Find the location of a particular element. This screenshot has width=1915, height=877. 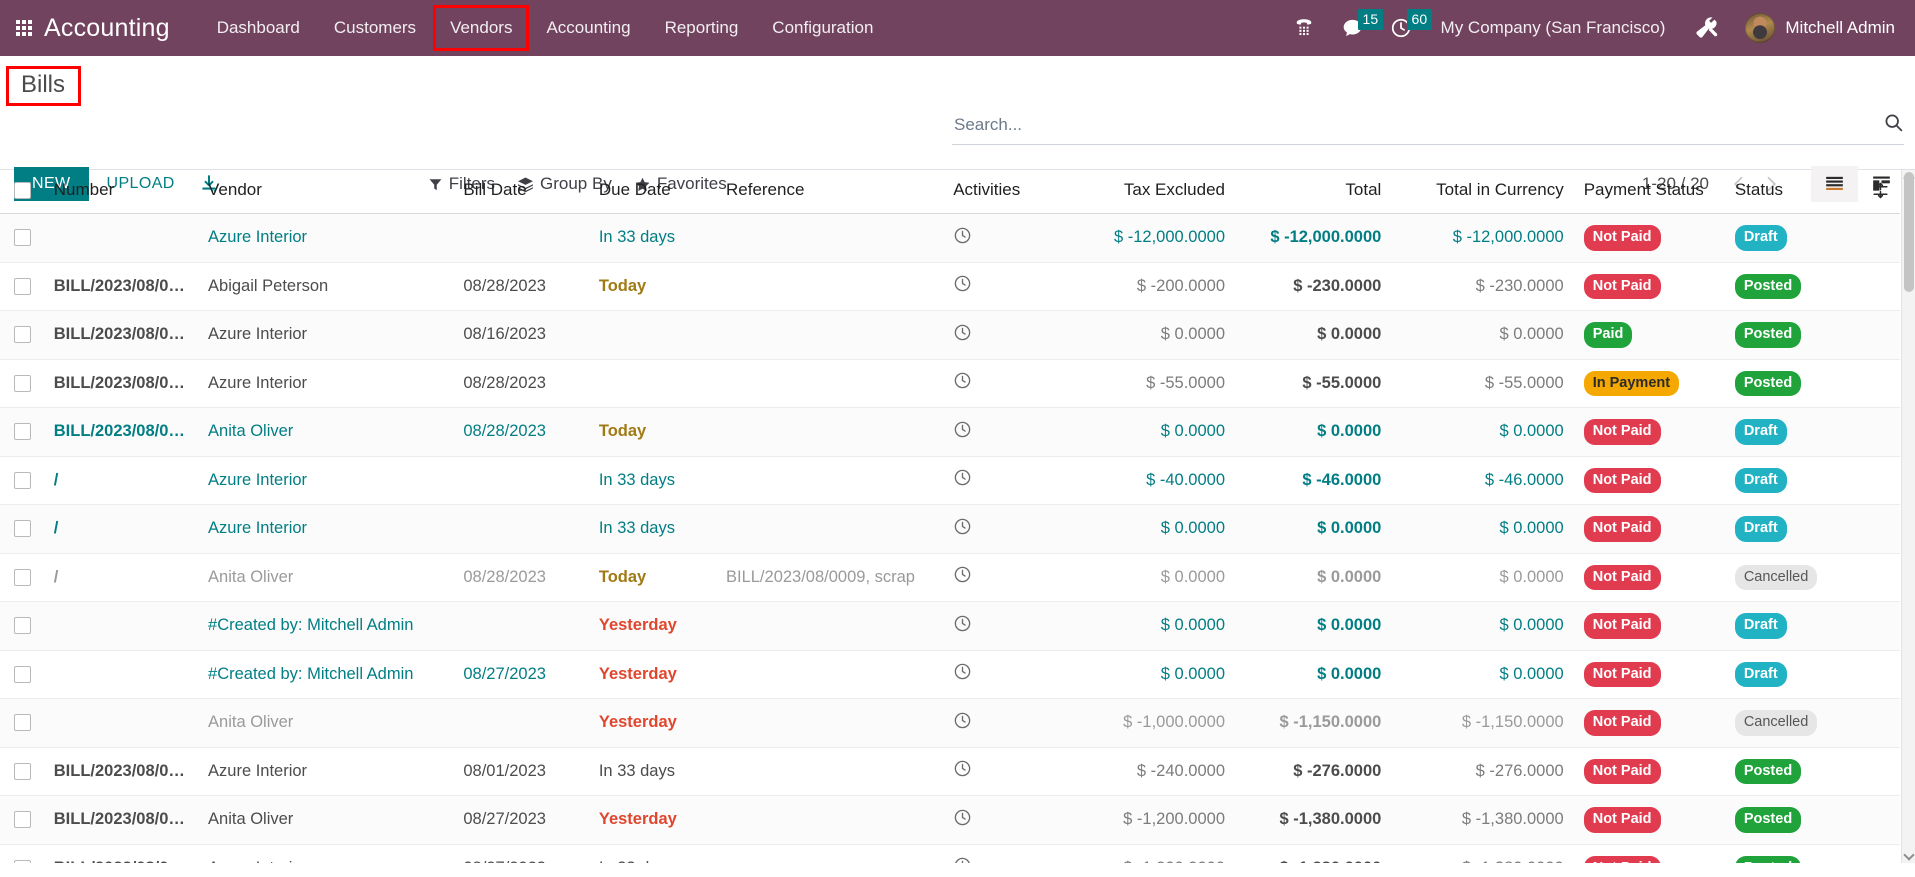

scroll-down-arrow-icon is located at coordinates (1909, 855).